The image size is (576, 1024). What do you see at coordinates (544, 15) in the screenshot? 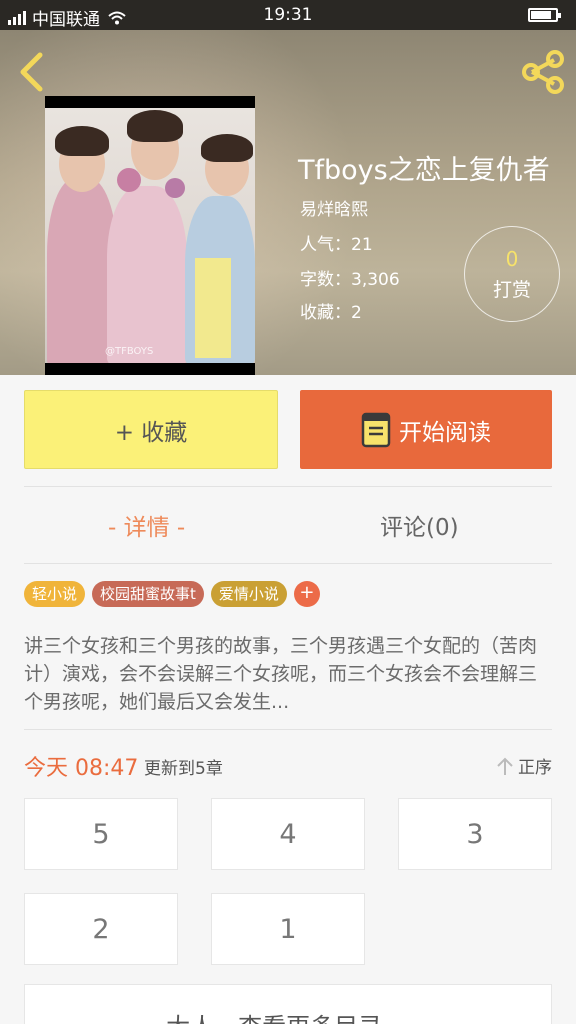
I see `battery-icon` at bounding box center [544, 15].